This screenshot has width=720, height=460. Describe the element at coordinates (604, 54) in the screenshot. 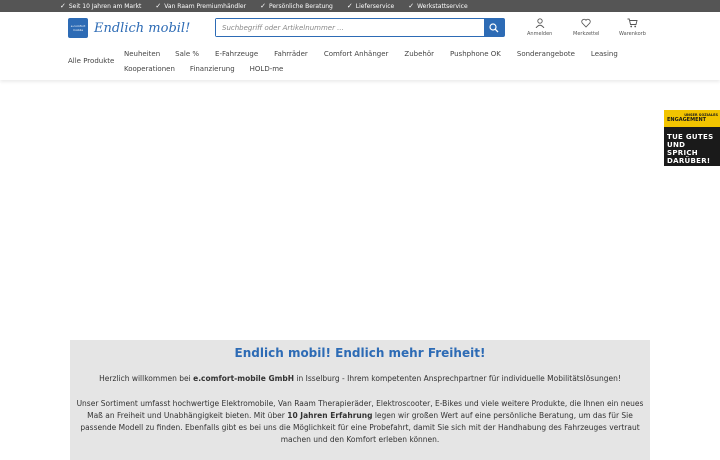

I see `nav-item: Leasing` at that location.